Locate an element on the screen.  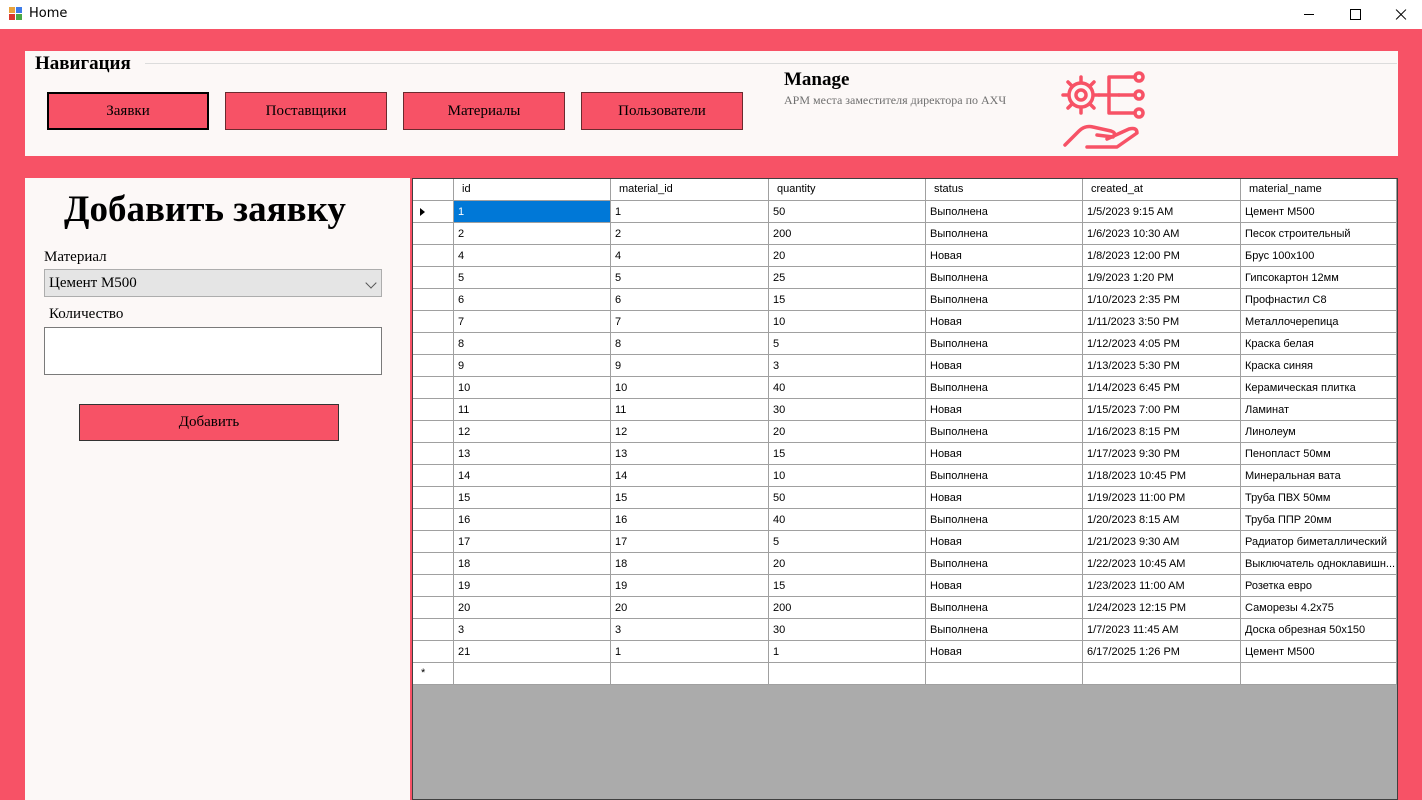
table-cell: 1/7/2023 11:45 AM is located at coordinates (1162, 630).